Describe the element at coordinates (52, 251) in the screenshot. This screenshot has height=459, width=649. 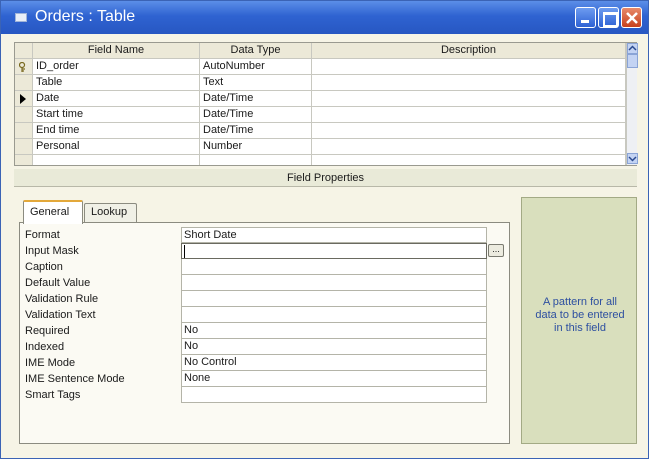
I see `property-label: Input Mask` at that location.